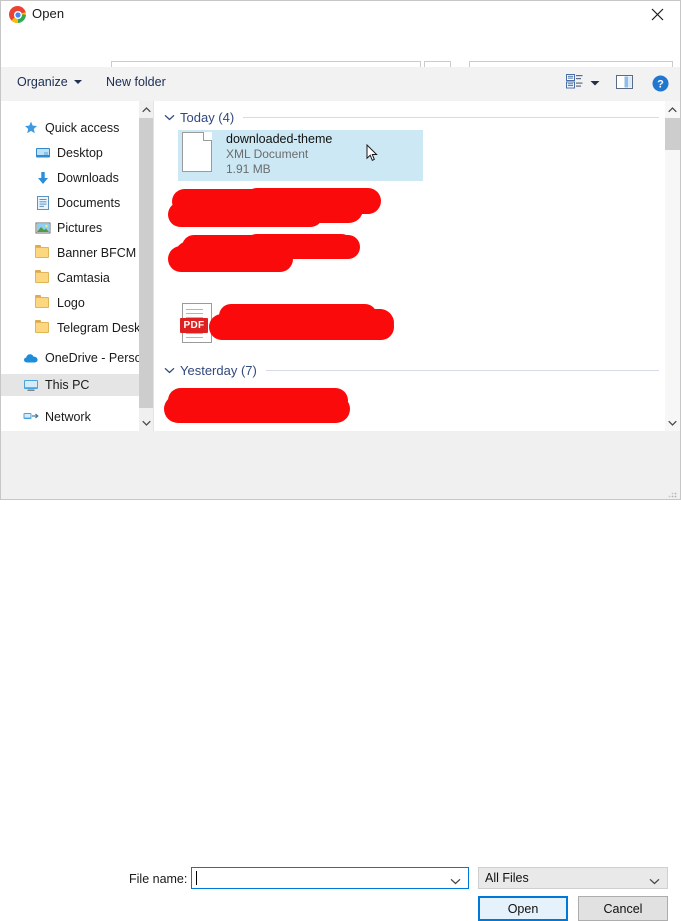 The width and height of the screenshot is (681, 921). Describe the element at coordinates (42, 82) in the screenshot. I see `organize-label: Organize` at that location.